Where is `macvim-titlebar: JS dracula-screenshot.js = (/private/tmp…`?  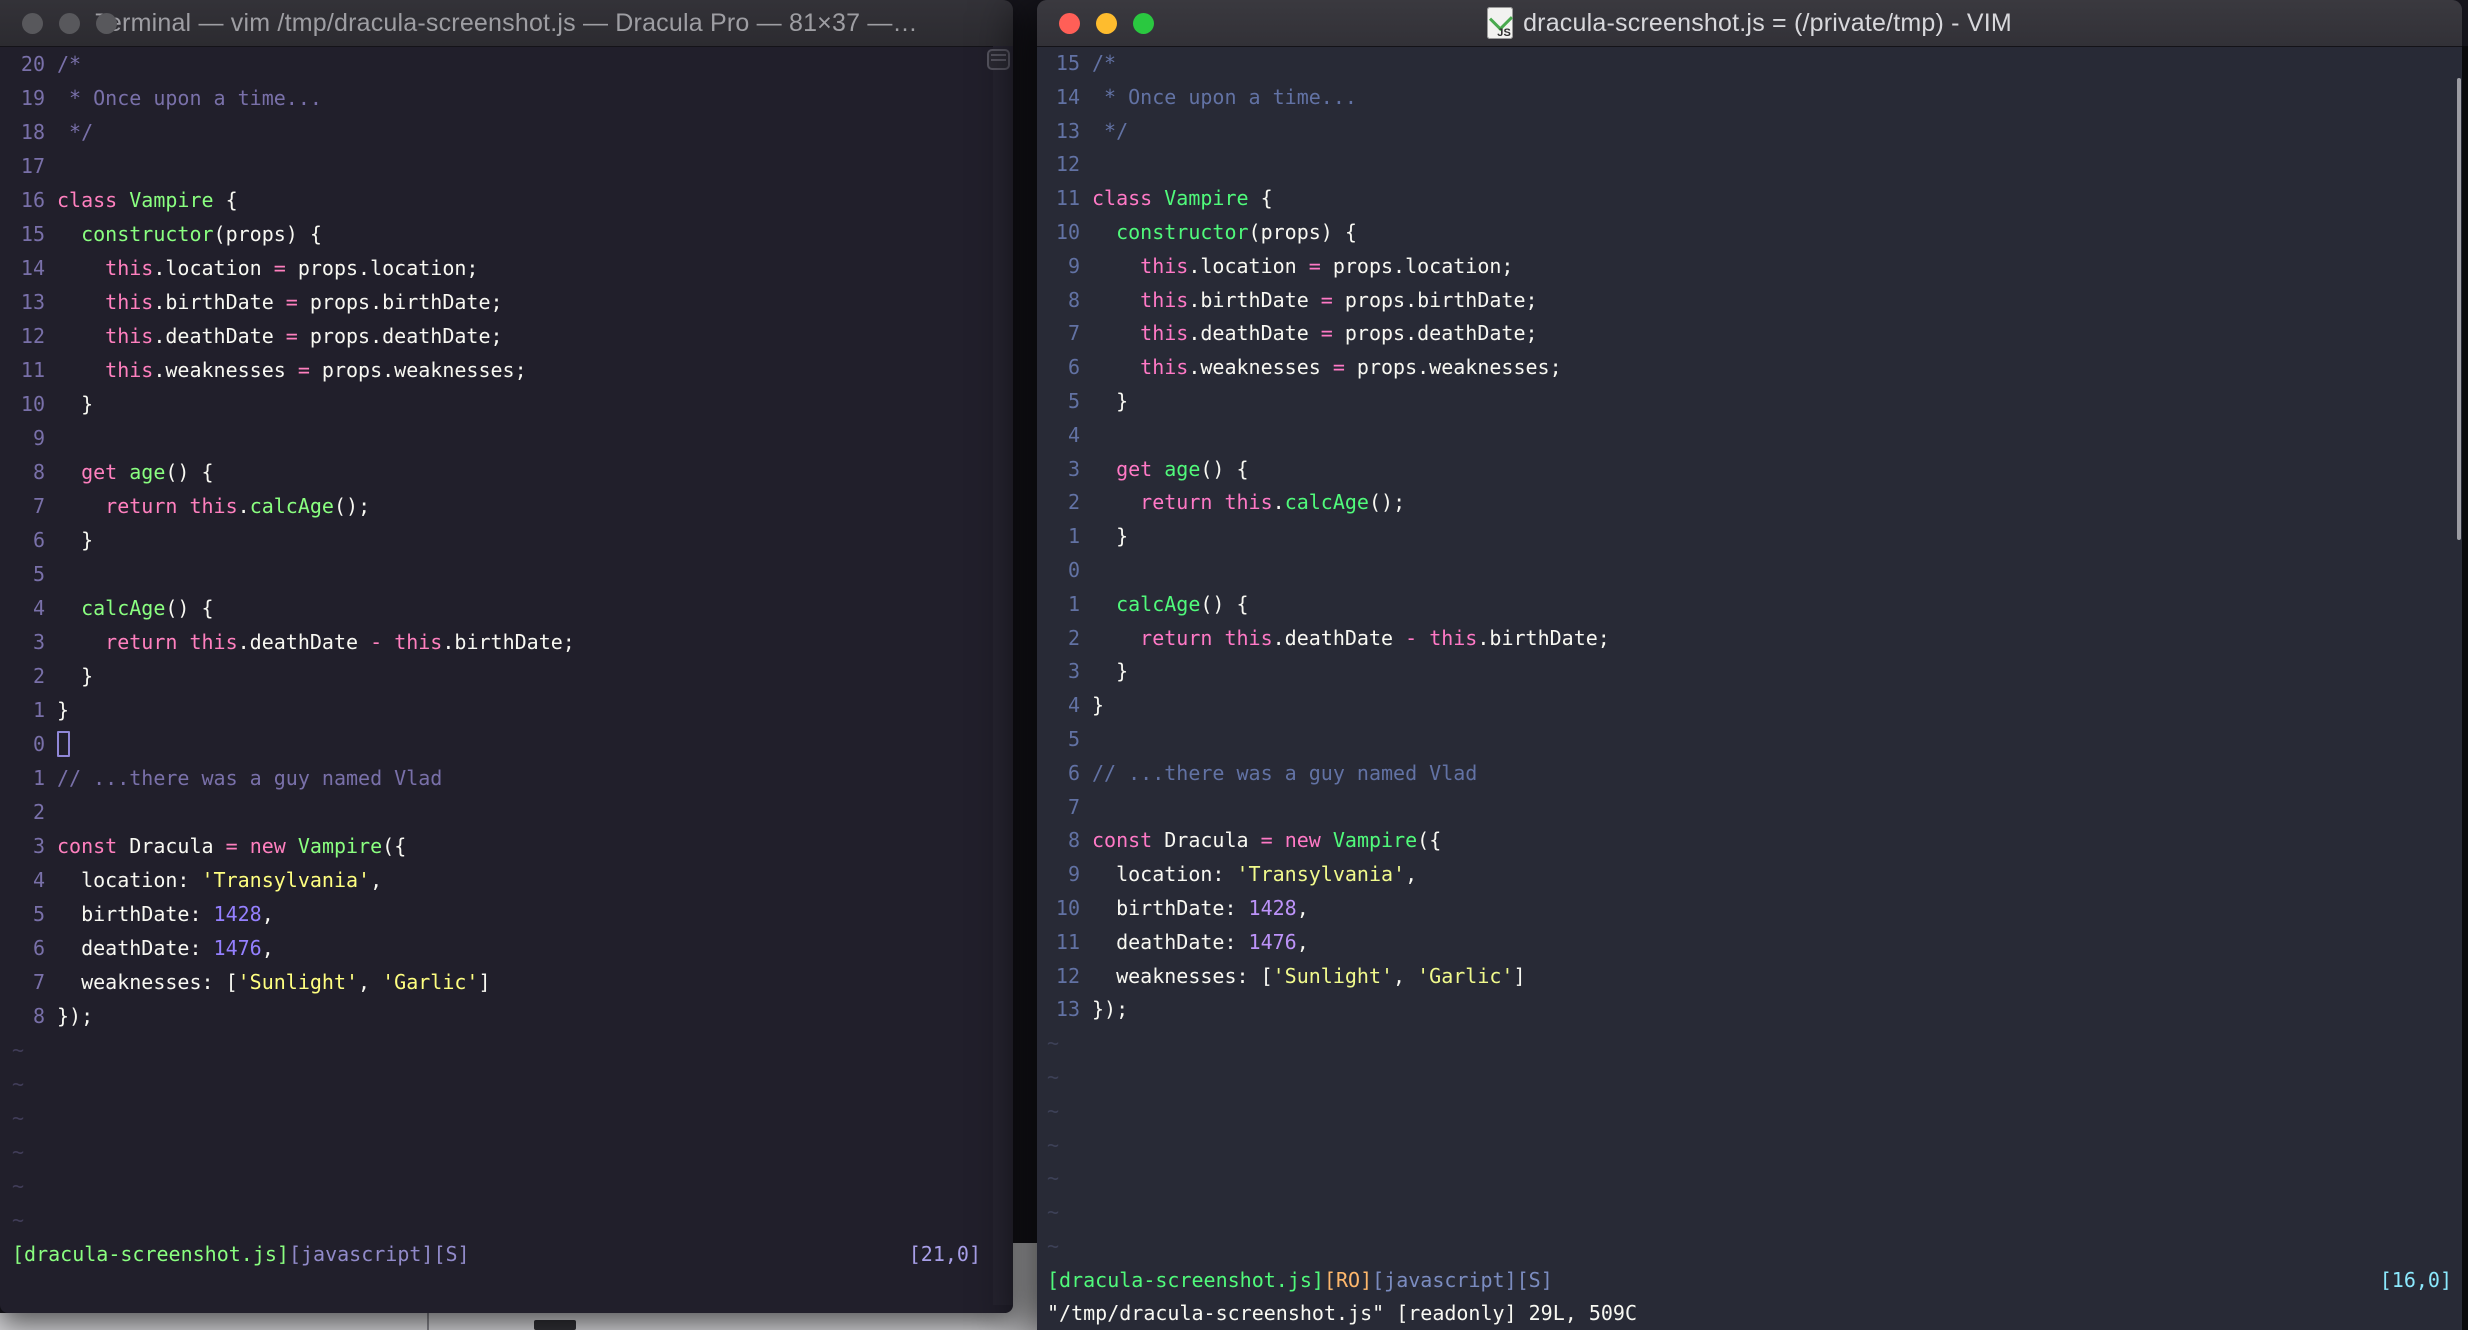 macvim-titlebar: JS dracula-screenshot.js = (/private/tmp… is located at coordinates (1749, 23).